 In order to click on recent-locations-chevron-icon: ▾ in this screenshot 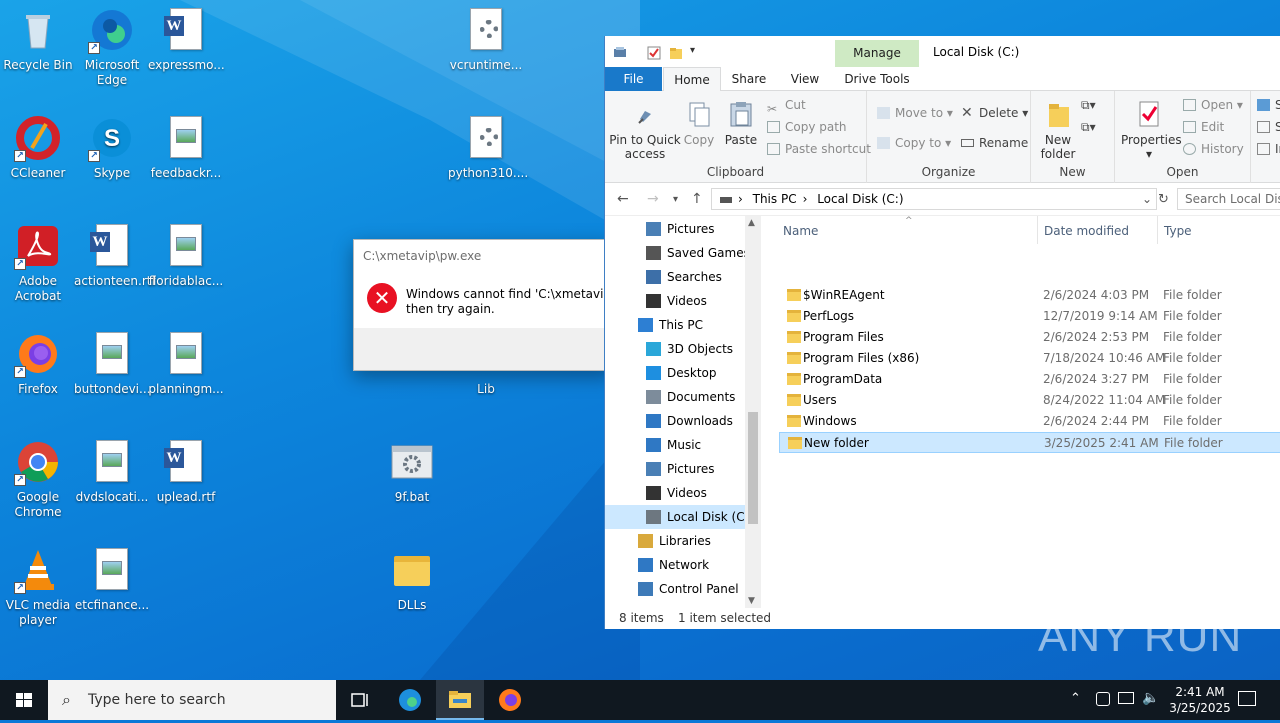, I will do `click(675, 199)`.